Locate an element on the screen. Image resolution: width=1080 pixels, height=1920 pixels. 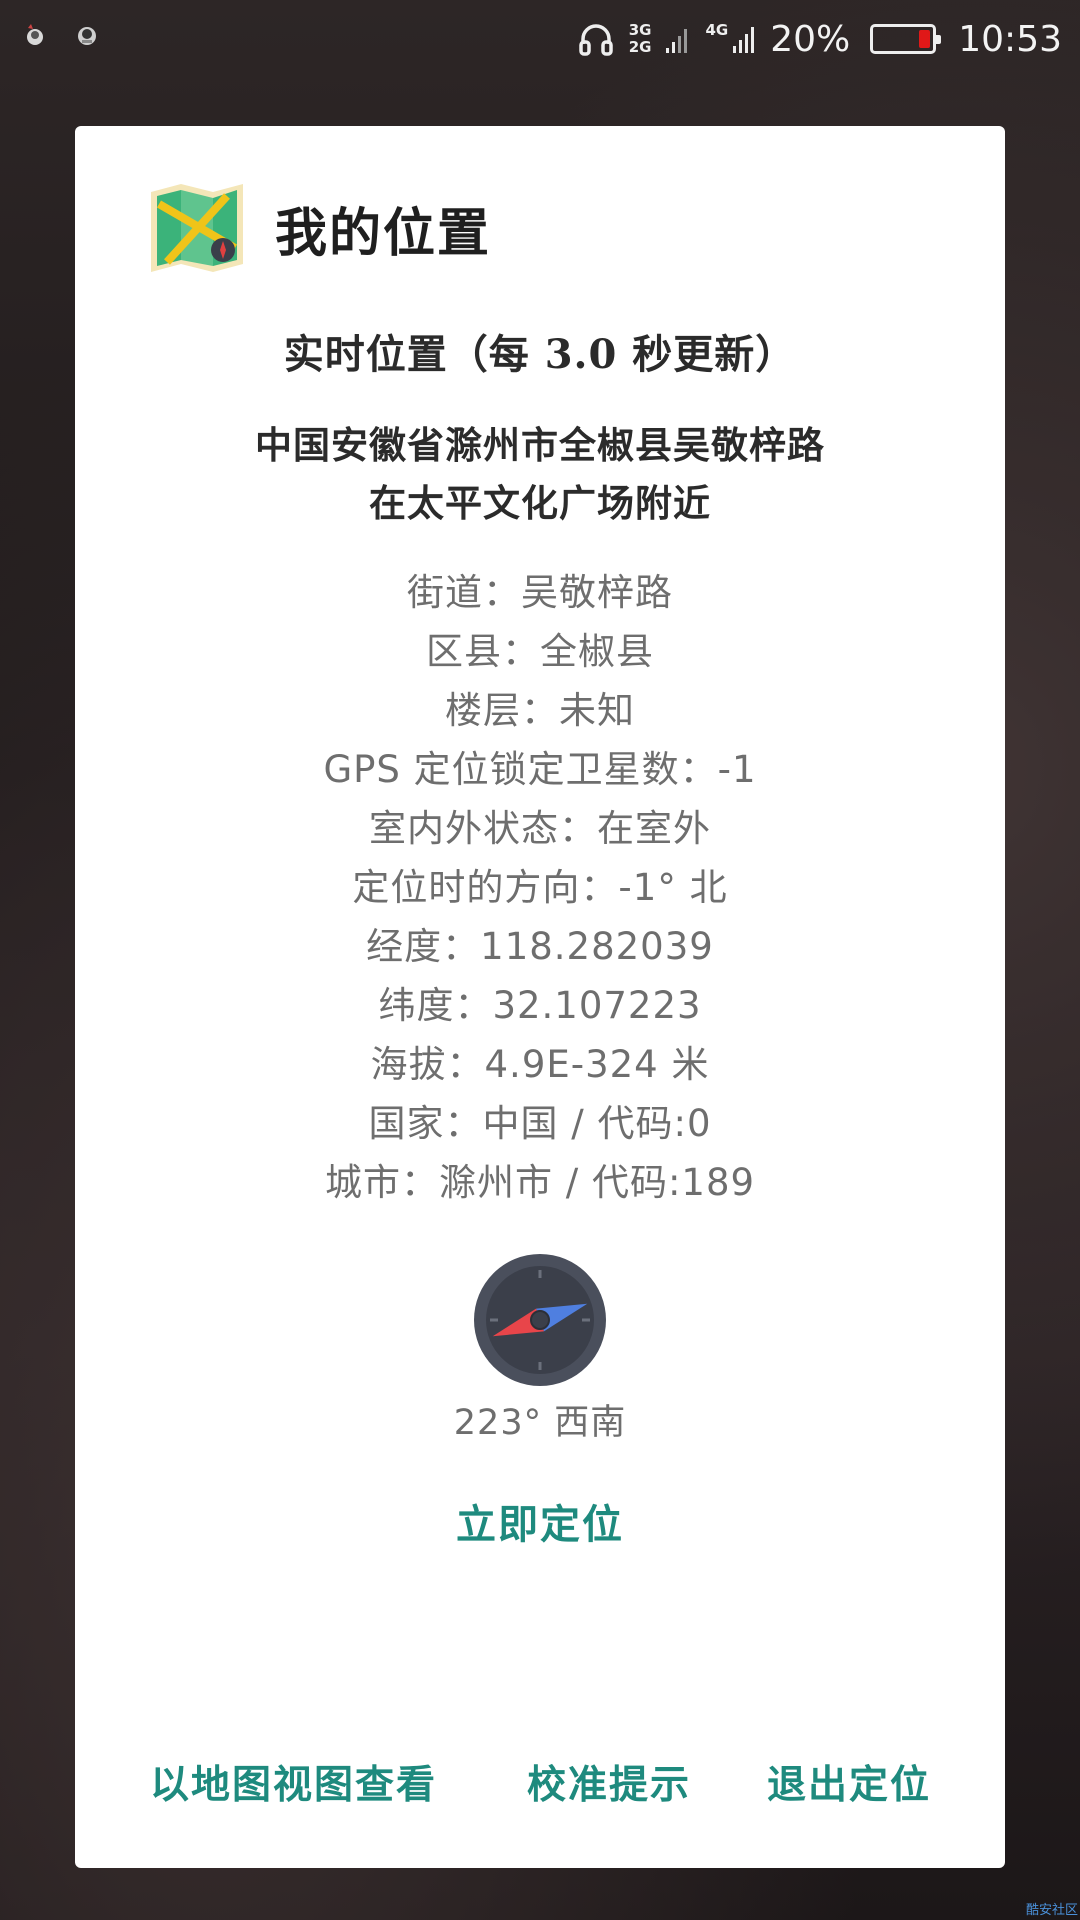
network-type-label: 3G 2G is located at coordinates (640, 38).